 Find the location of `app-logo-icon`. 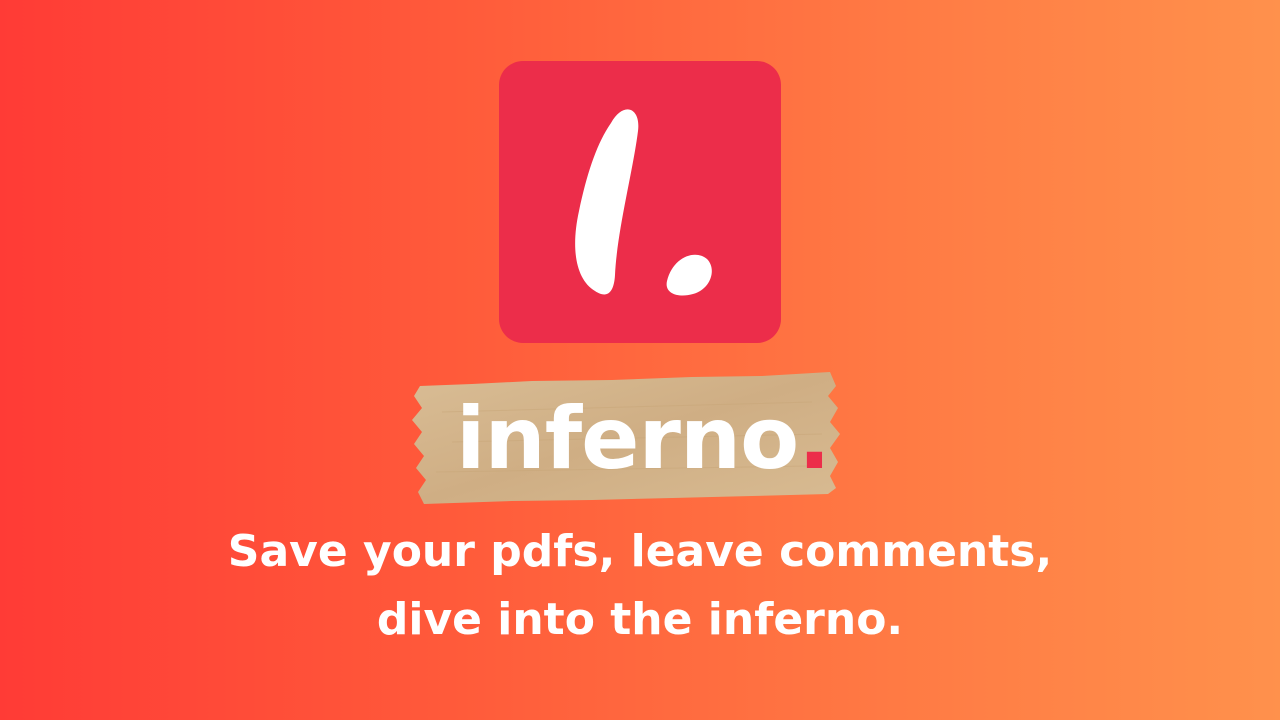

app-logo-icon is located at coordinates (640, 202).